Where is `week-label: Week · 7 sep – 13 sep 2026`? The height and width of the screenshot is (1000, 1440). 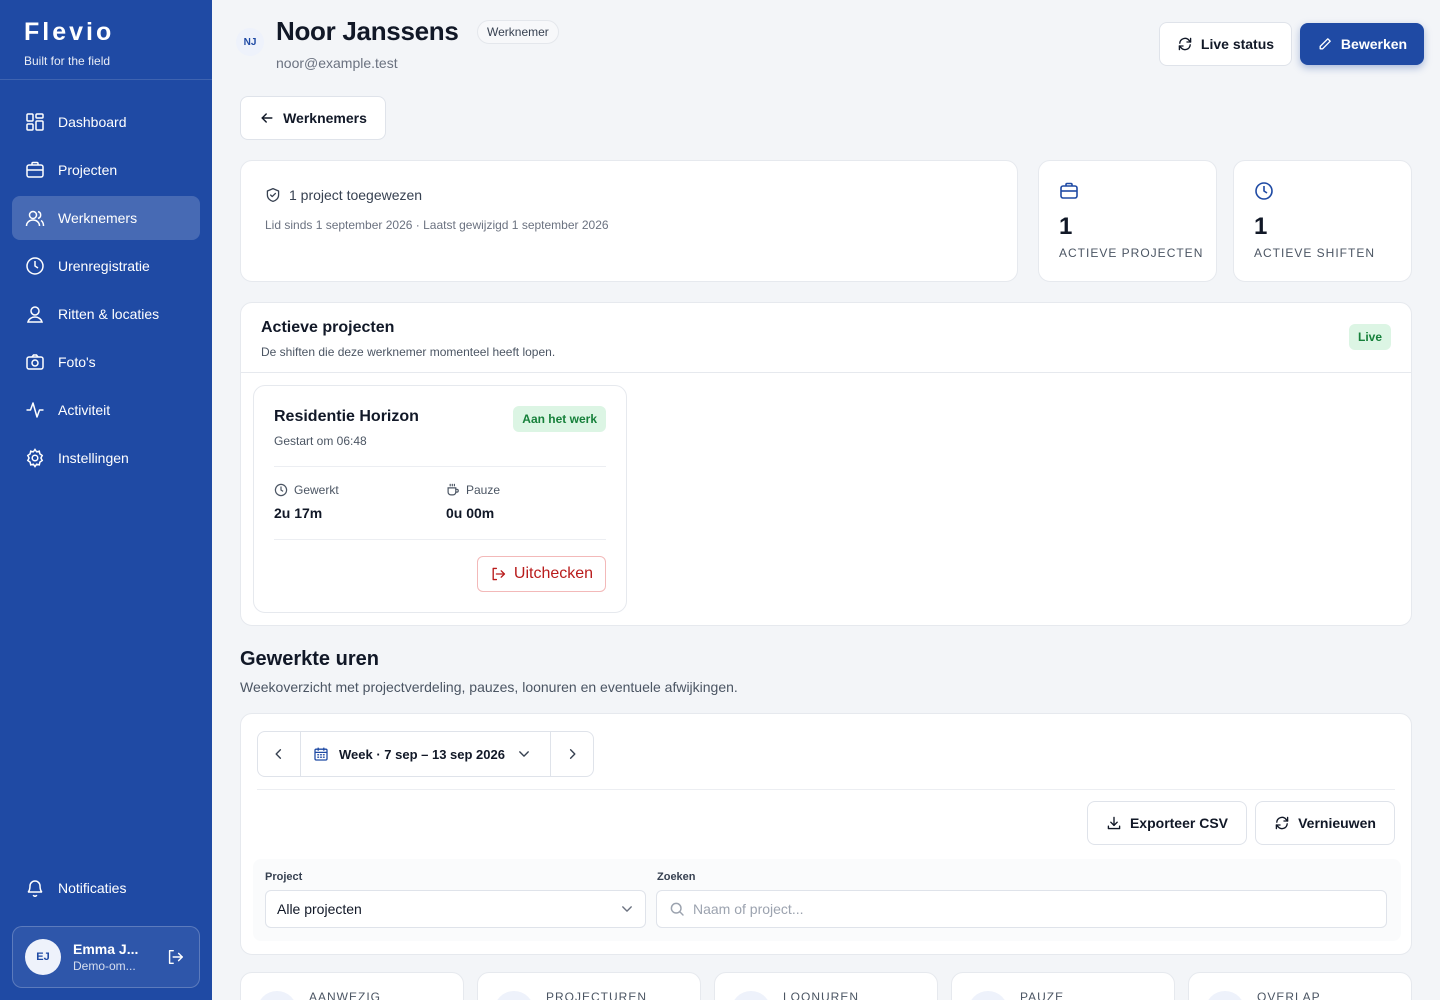
week-label: Week · 7 sep – 13 sep 2026 is located at coordinates (422, 754).